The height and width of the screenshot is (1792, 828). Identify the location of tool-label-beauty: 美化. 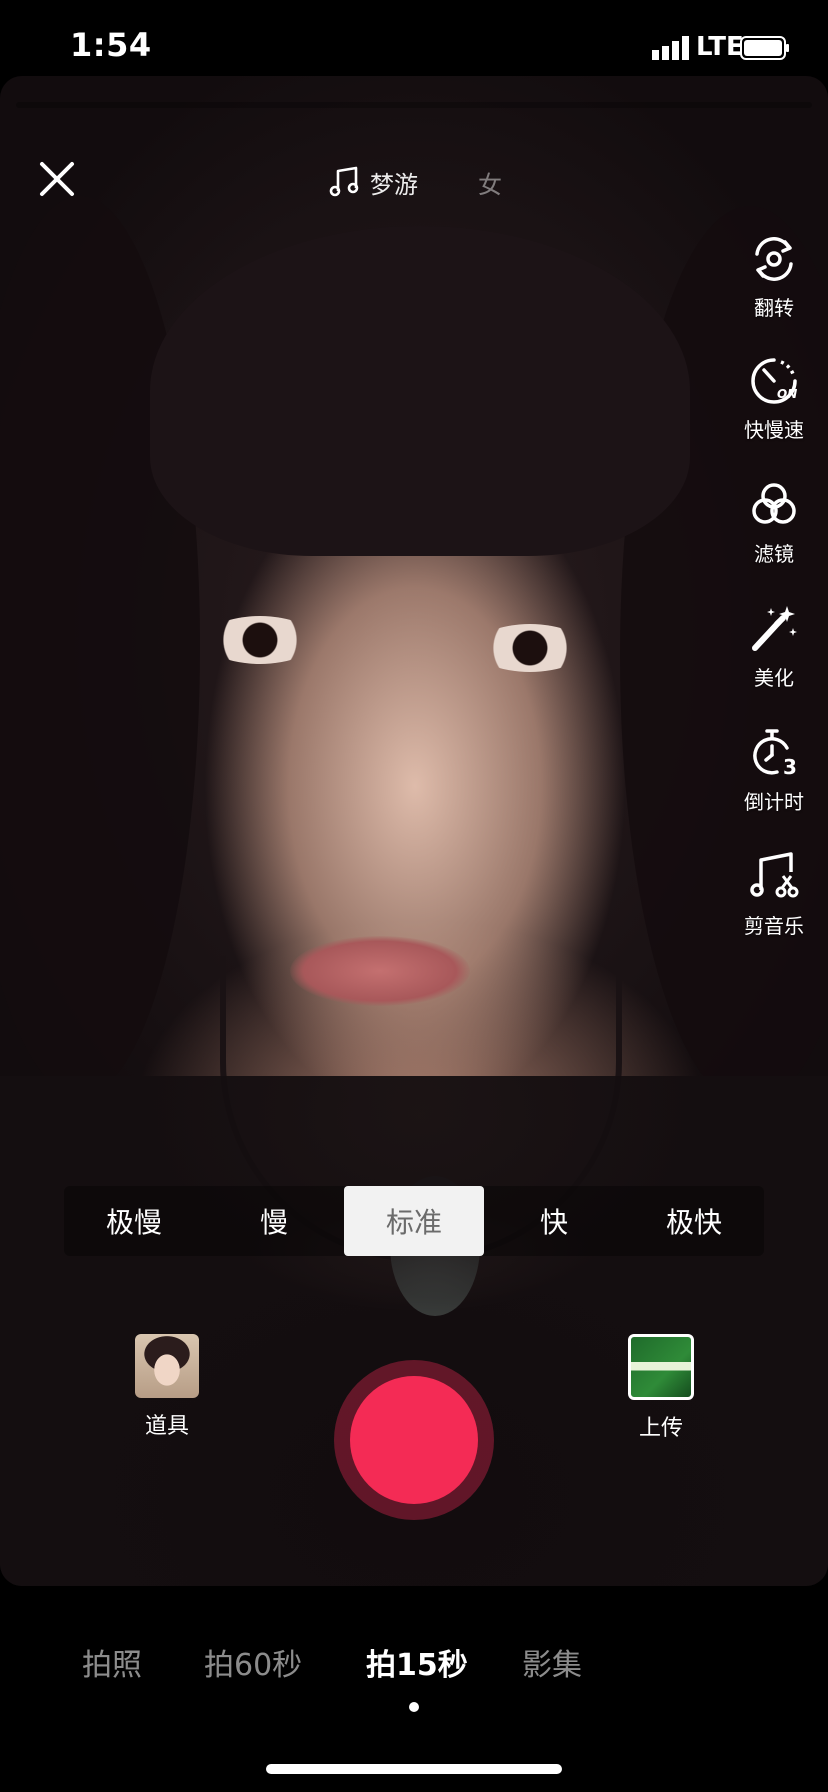
(774, 678).